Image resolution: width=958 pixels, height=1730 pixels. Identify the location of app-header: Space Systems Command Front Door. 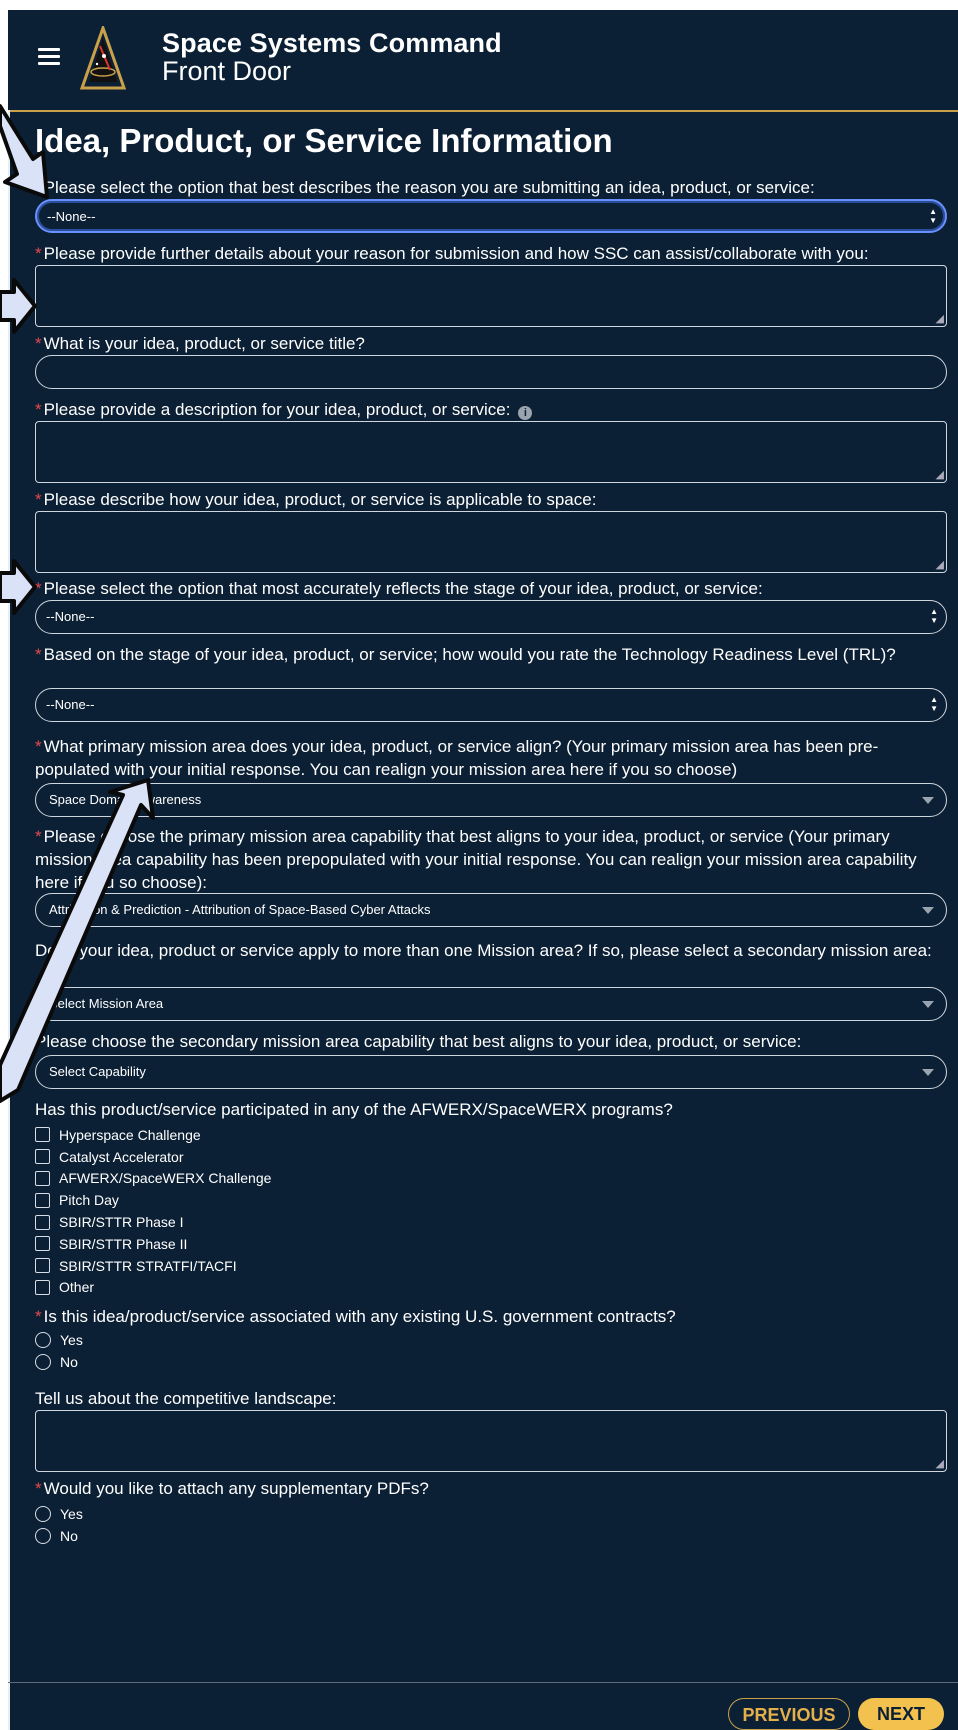
(483, 61).